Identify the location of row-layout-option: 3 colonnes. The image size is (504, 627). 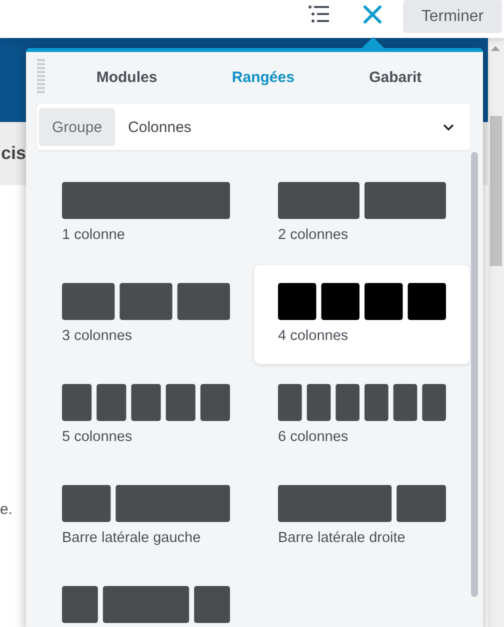
(146, 314).